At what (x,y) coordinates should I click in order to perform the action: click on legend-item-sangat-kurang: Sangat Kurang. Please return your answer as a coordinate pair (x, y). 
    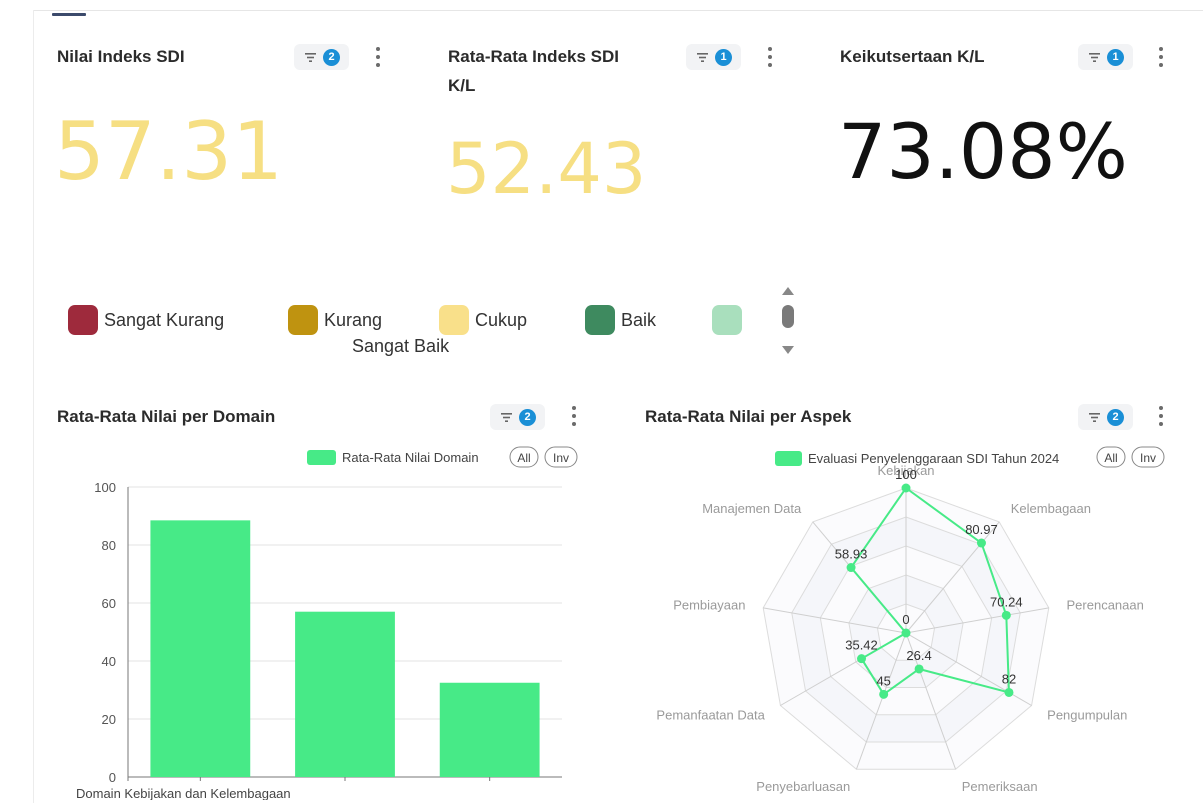
    Looking at the image, I should click on (146, 320).